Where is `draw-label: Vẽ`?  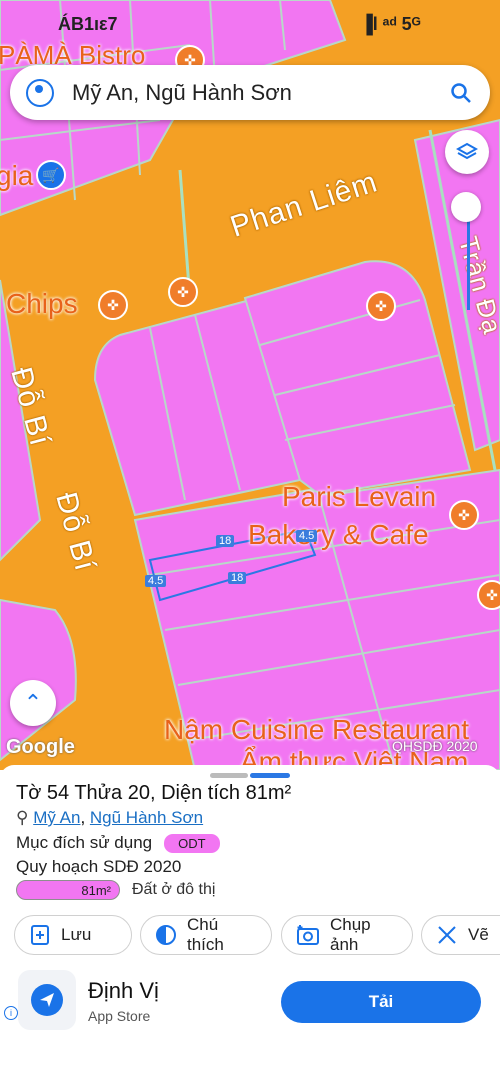 draw-label: Vẽ is located at coordinates (478, 934).